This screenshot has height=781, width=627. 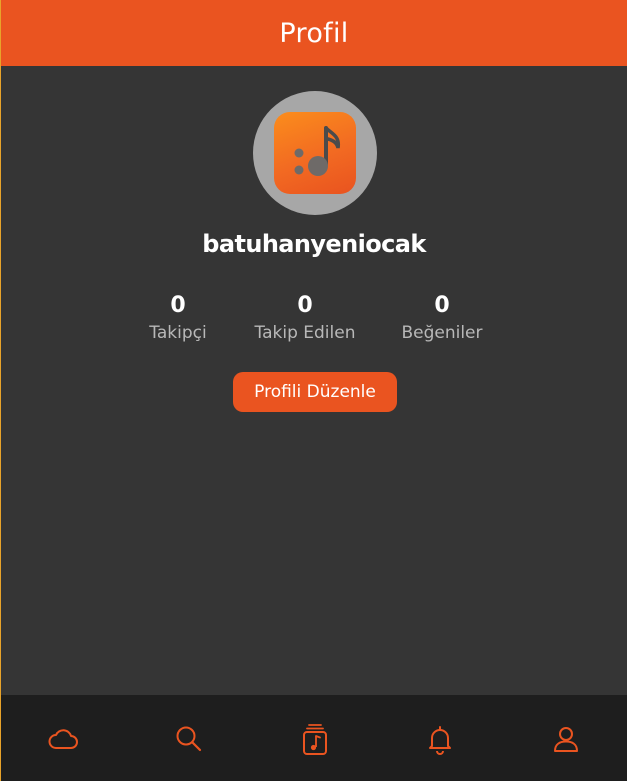 I want to click on music-library-icon, so click(x=315, y=739).